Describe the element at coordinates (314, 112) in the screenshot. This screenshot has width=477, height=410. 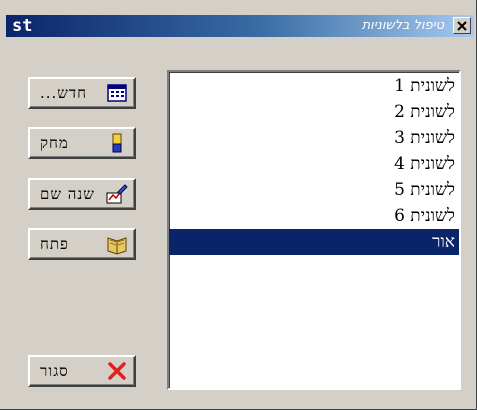
I see `list-item: לשונית 2` at that location.